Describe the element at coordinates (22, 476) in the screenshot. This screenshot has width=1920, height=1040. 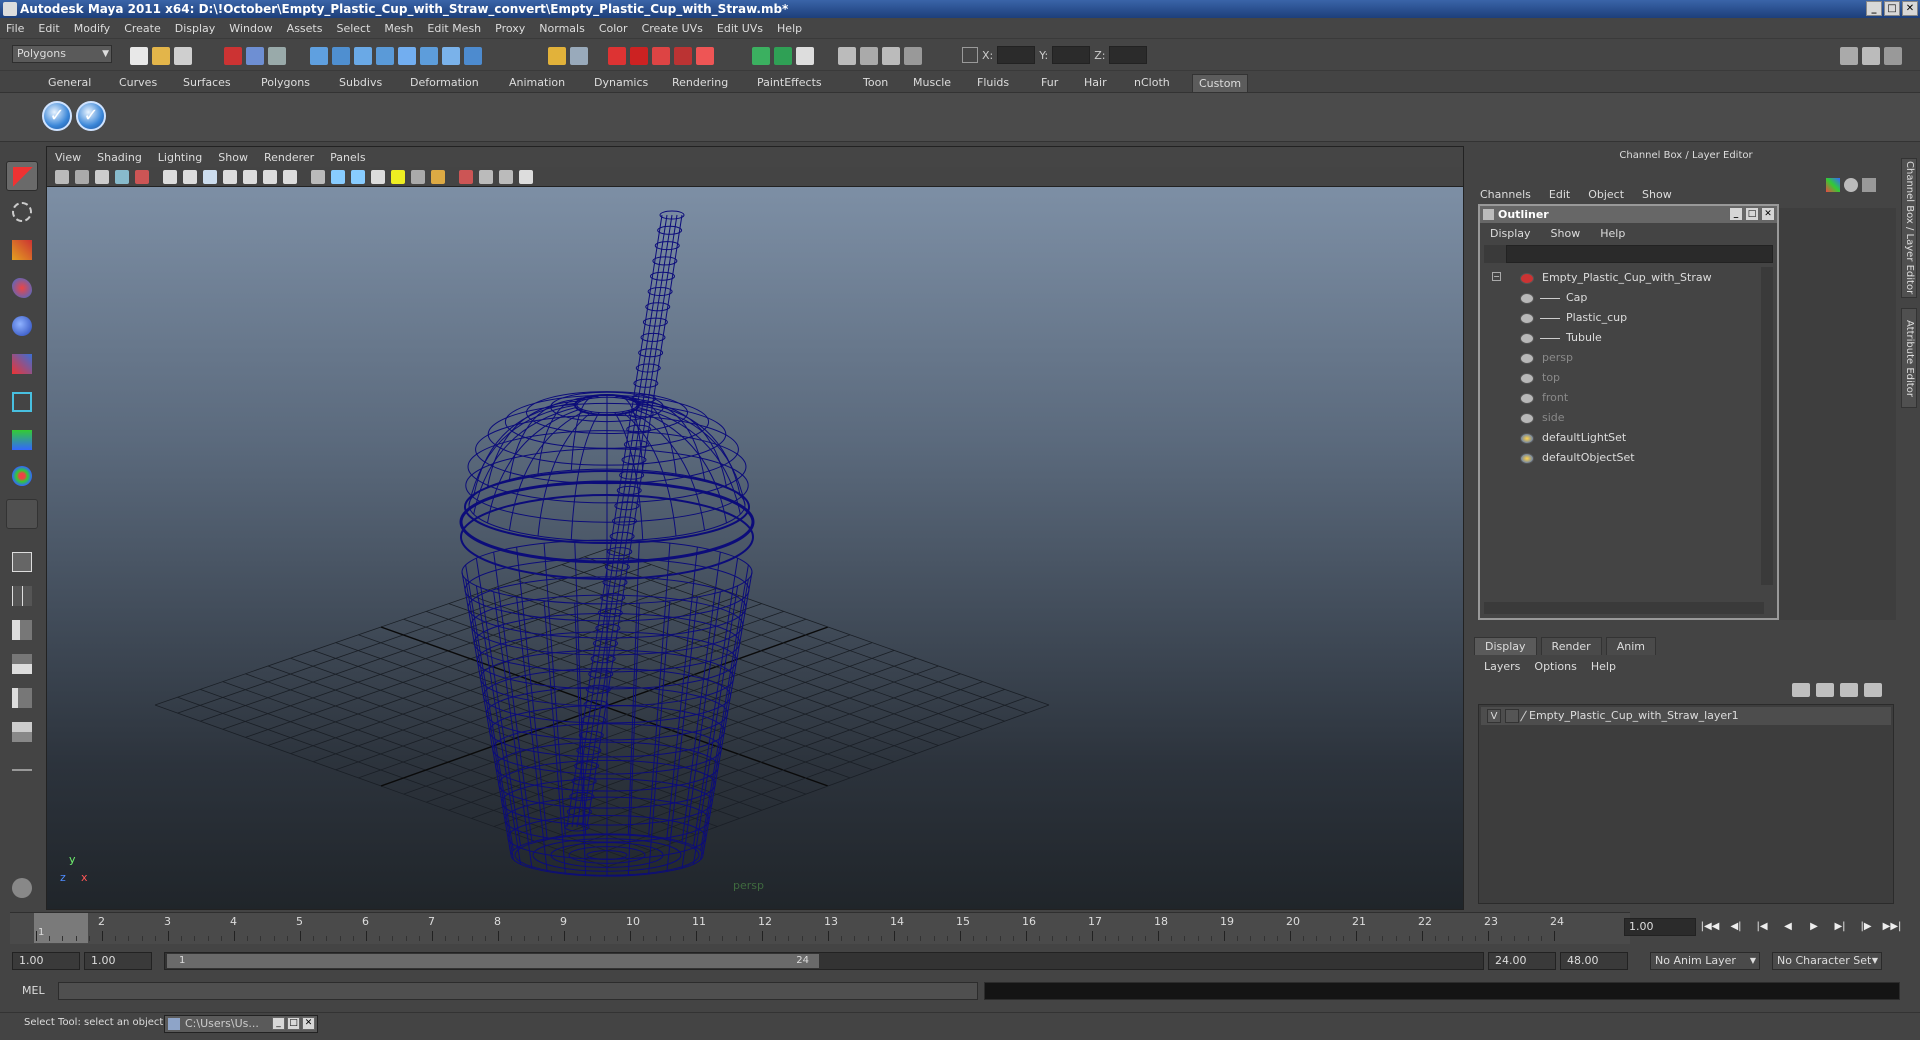
I see `show-manipulator-button` at that location.